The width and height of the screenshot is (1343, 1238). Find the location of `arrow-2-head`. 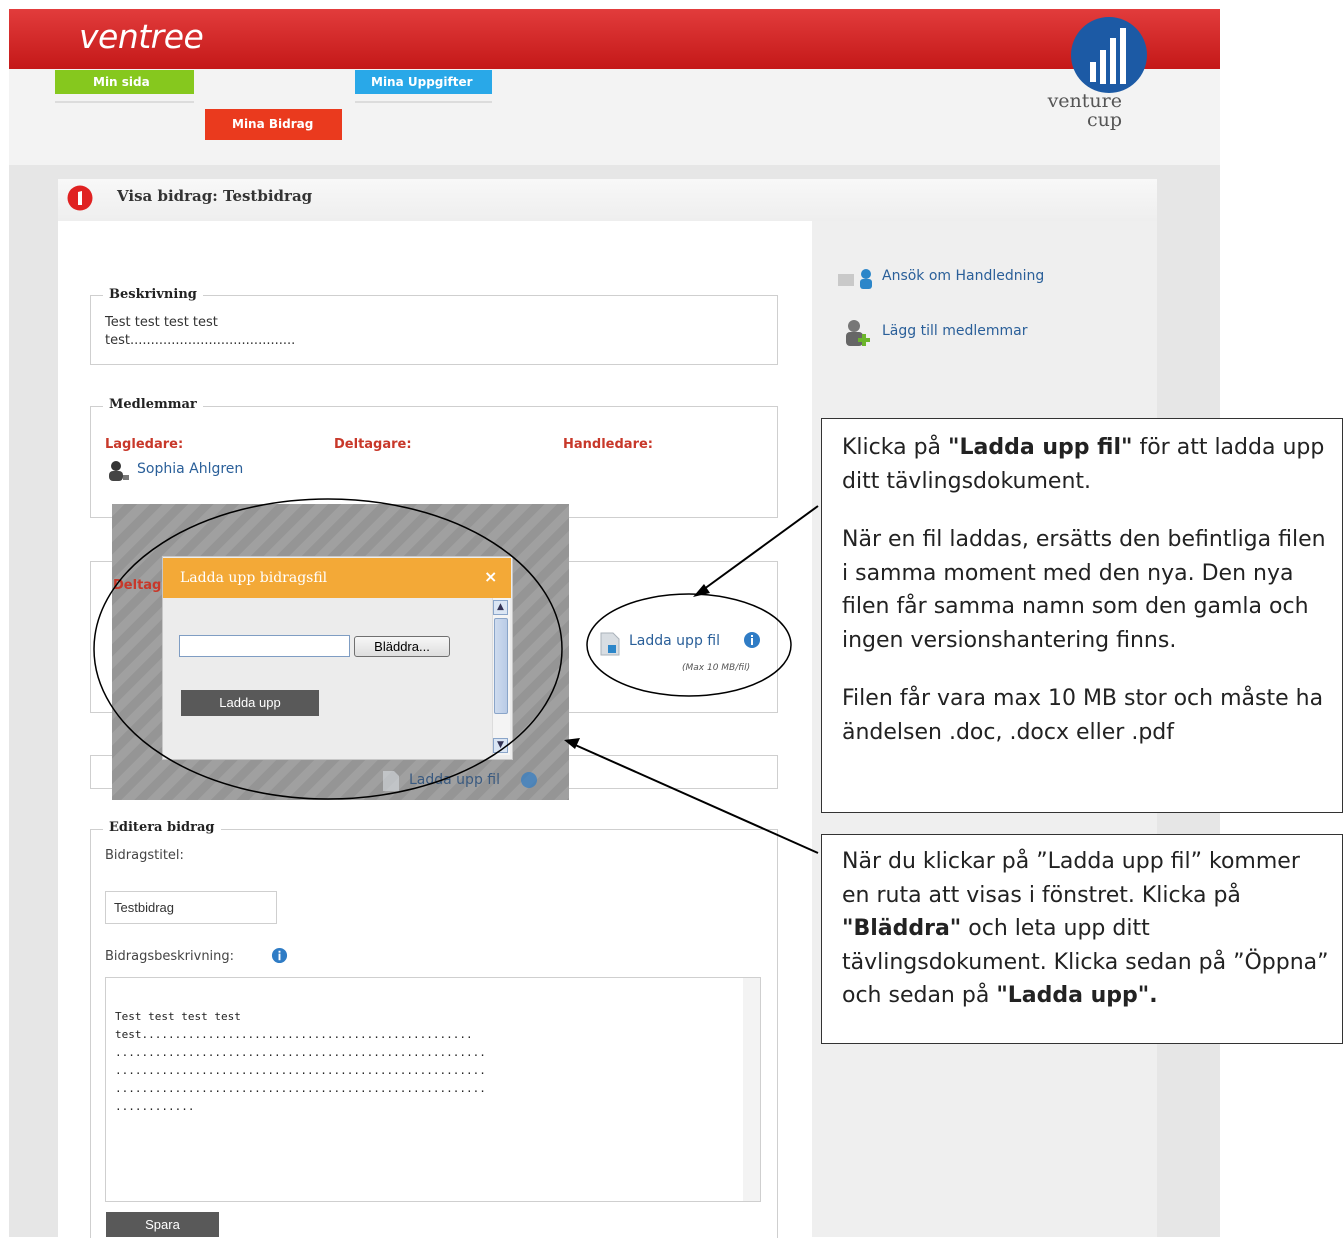

arrow-2-head is located at coordinates (572, 743).